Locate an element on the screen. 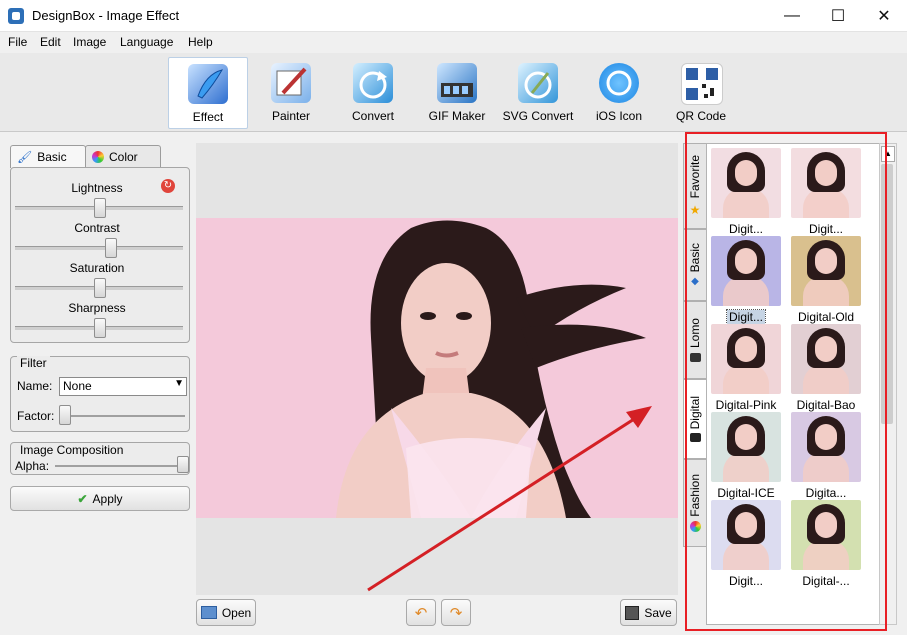 The height and width of the screenshot is (635, 907). menu-edit: Edit is located at coordinates (50, 42).